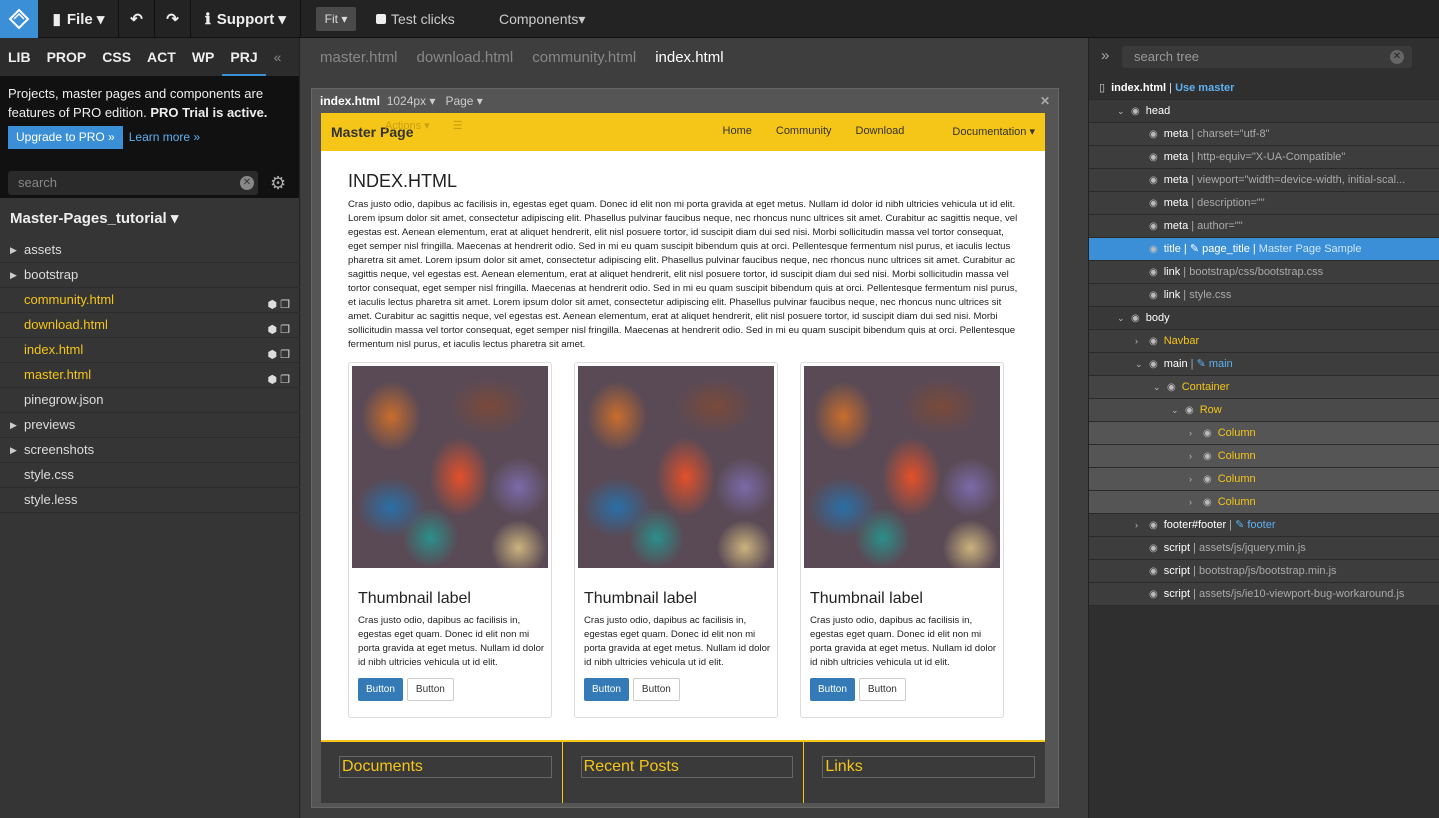  Describe the element at coordinates (278, 183) in the screenshot. I see `gear-icon: ⚙` at that location.